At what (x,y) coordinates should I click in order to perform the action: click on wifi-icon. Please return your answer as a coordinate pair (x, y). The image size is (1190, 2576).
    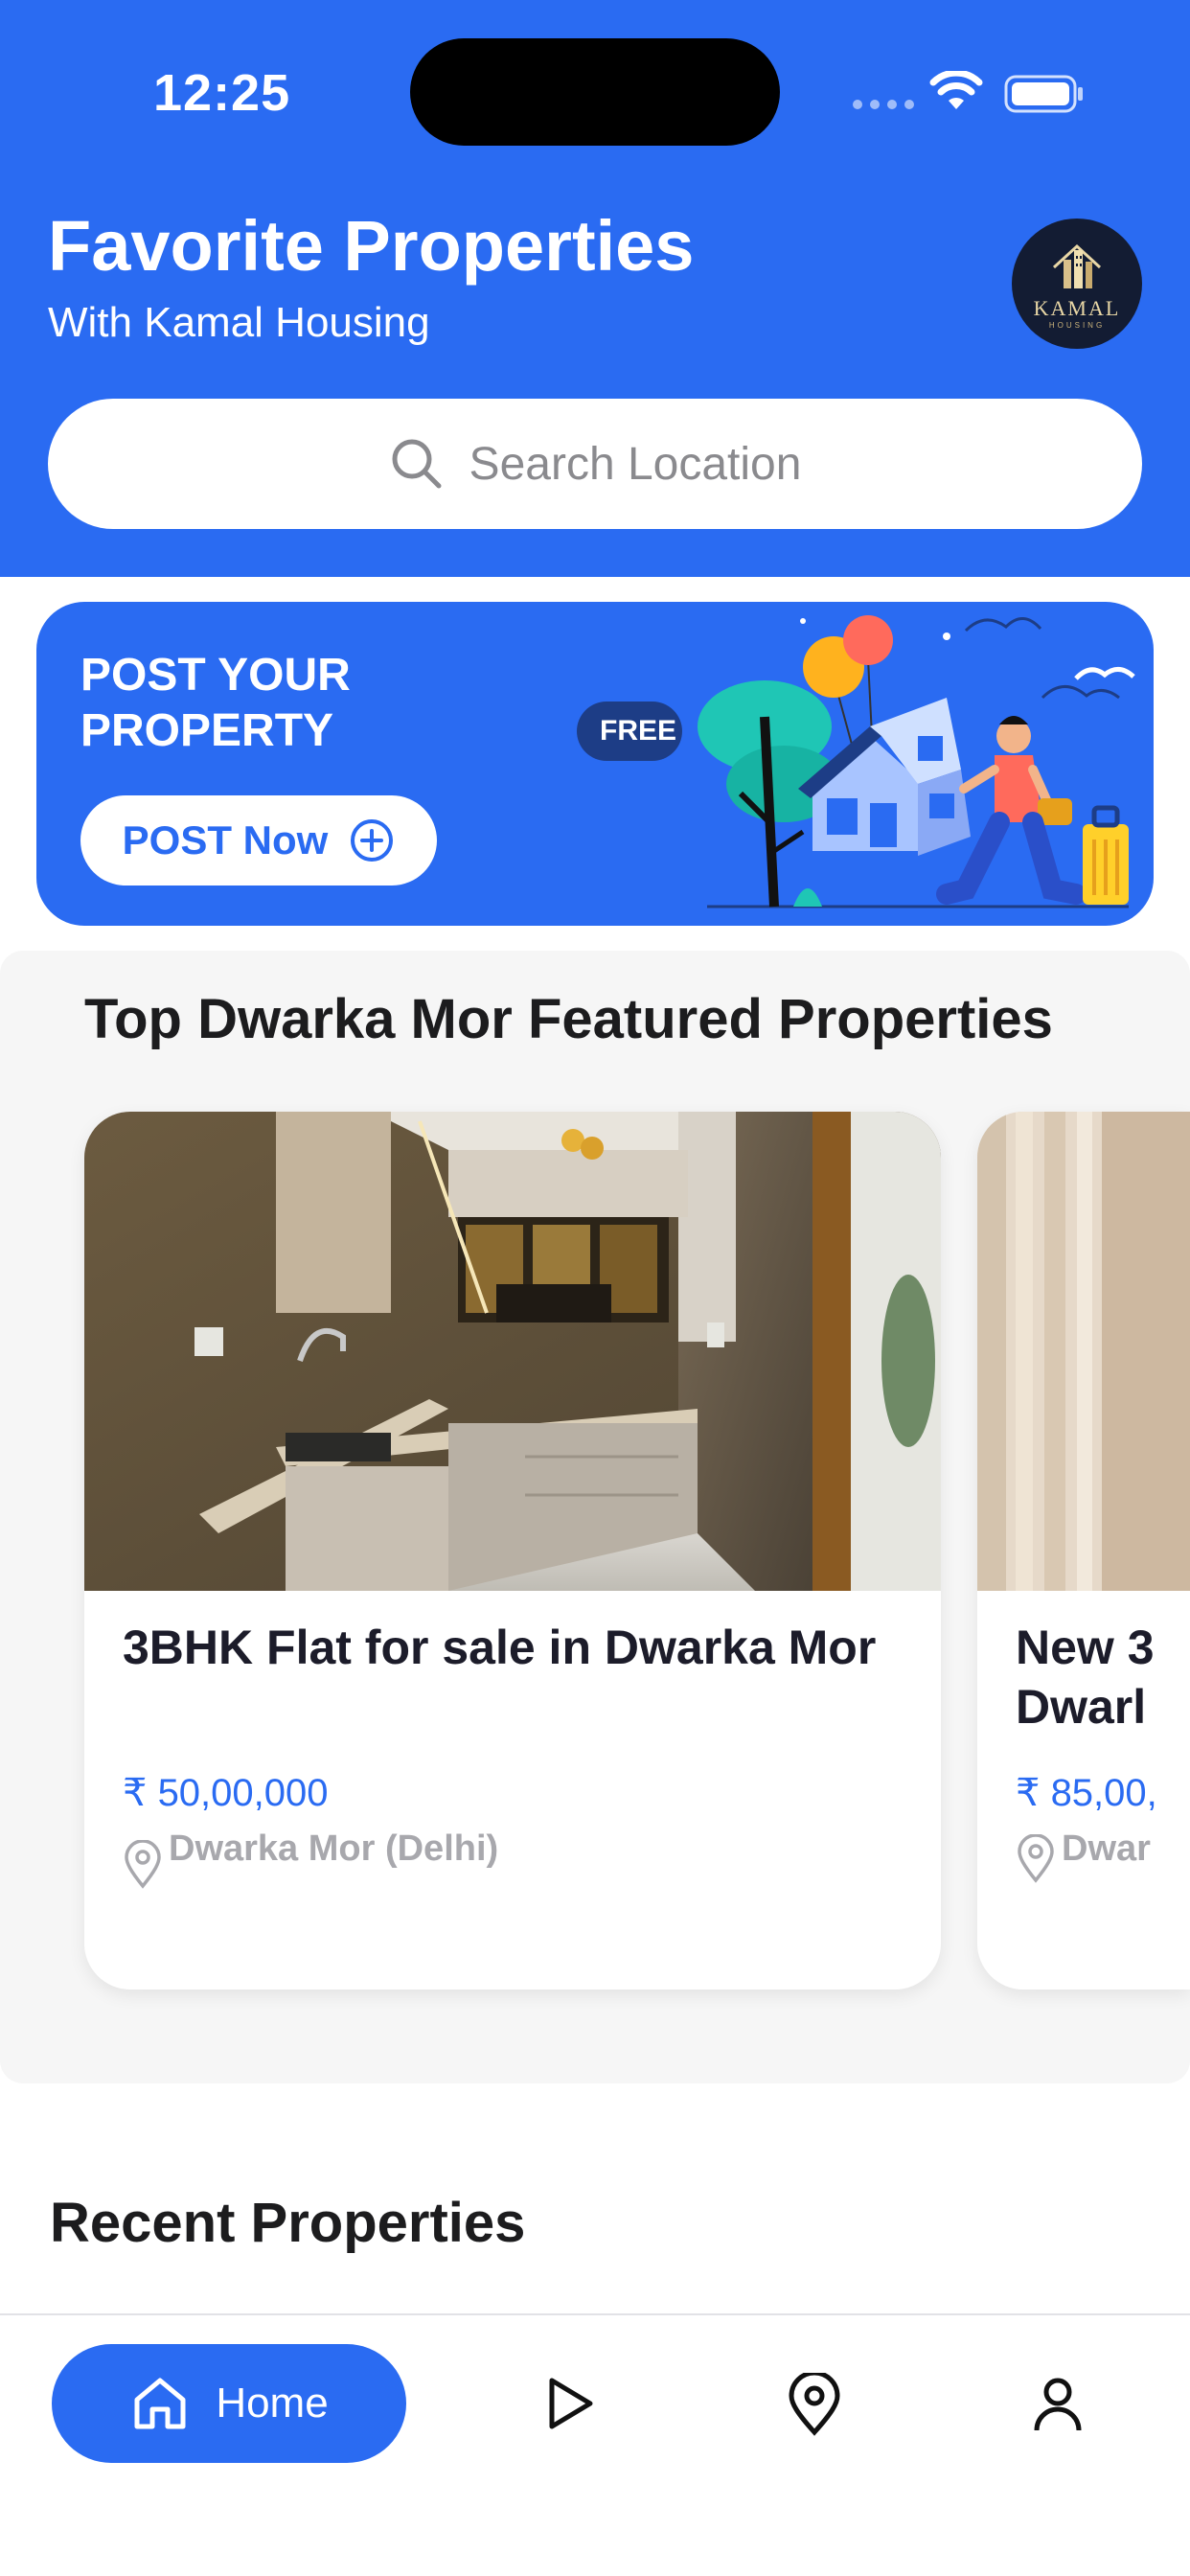
    Looking at the image, I should click on (956, 90).